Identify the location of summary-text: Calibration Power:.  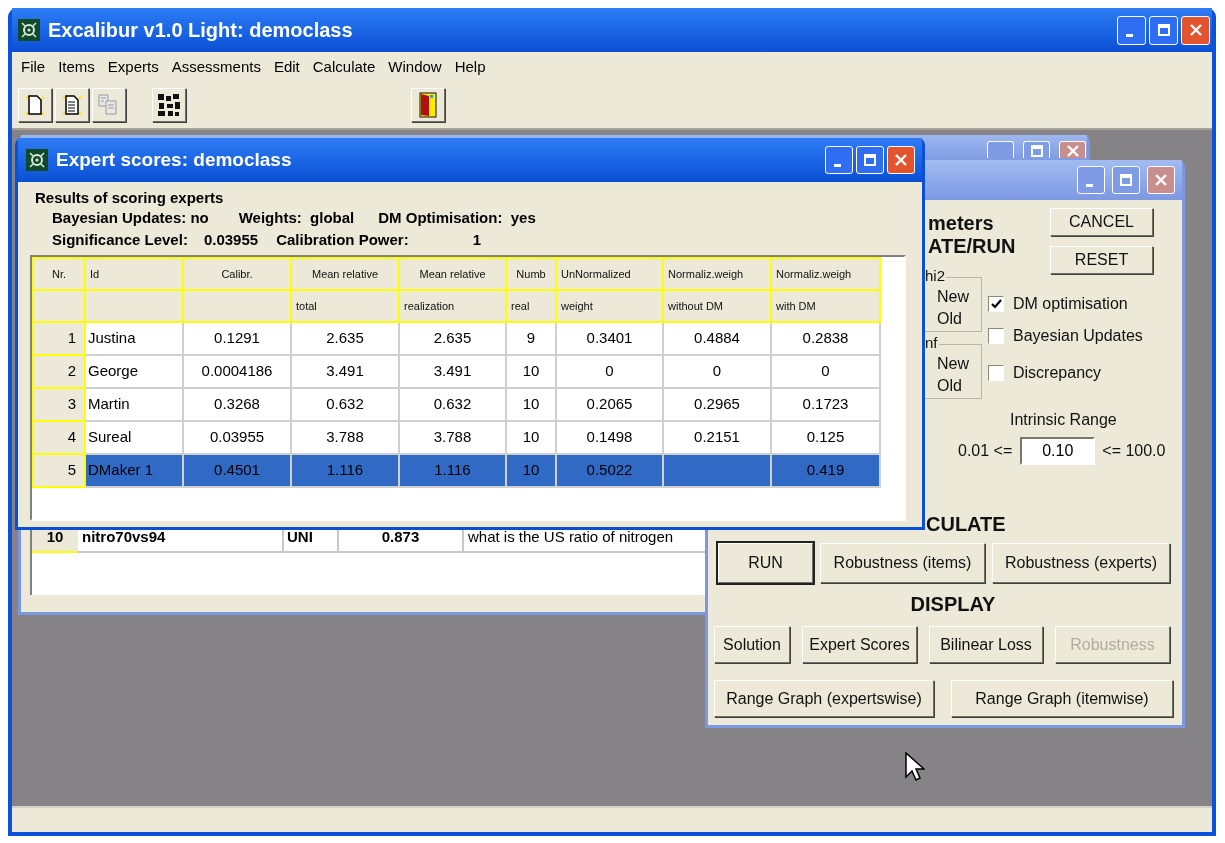
(342, 240).